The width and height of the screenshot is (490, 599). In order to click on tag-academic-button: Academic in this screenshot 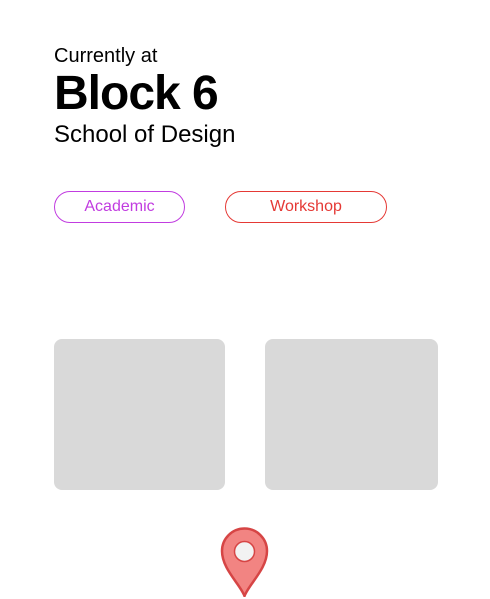, I will do `click(119, 207)`.